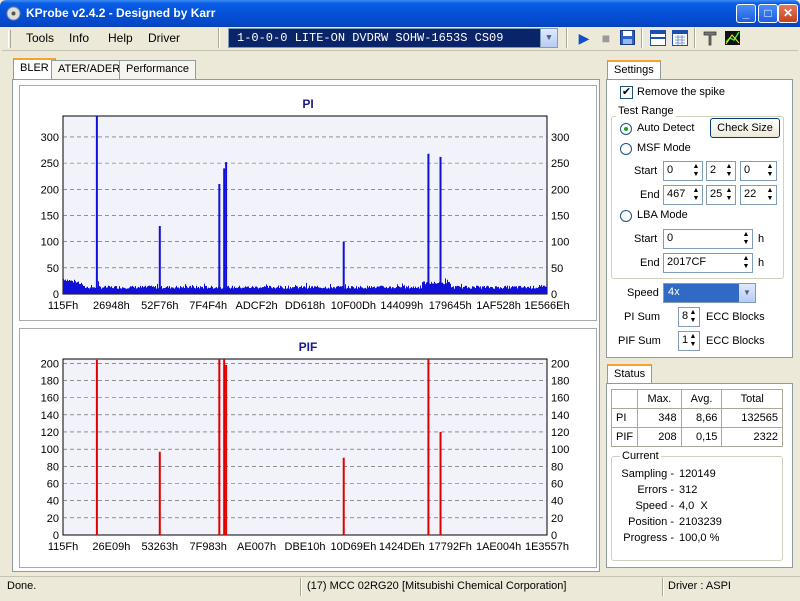 The height and width of the screenshot is (601, 800). I want to click on pi-sum-label: PI Sum, so click(642, 317).